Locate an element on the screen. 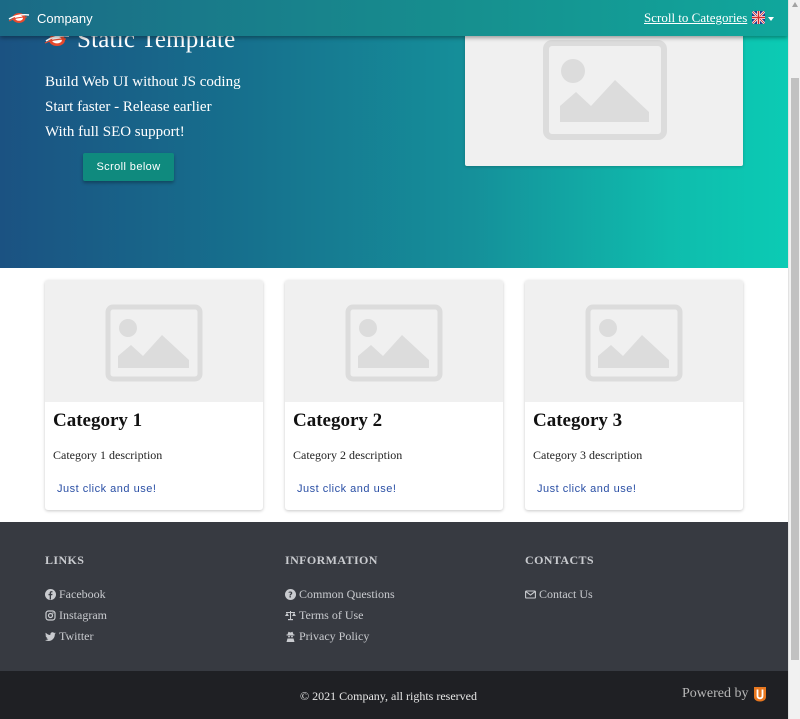 This screenshot has width=800, height=719. top-navbar: Company Scroll to Categories is located at coordinates (394, 18).